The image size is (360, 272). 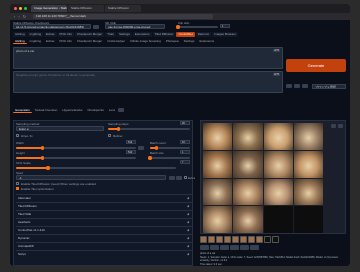 I want to click on accordion-aesthetic: Aesthetic ◀, so click(x=104, y=221).